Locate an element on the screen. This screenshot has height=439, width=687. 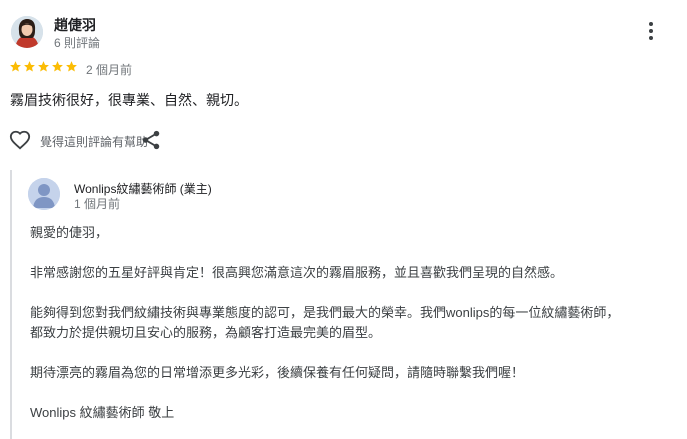
star-rating is located at coordinates (44, 67).